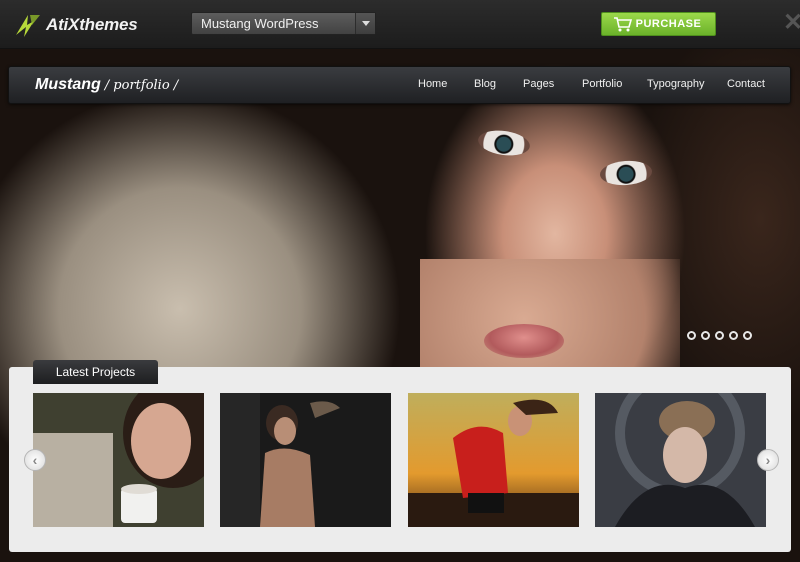 The height and width of the screenshot is (562, 800). What do you see at coordinates (538, 84) in the screenshot?
I see `nav-item-pages: Pages` at bounding box center [538, 84].